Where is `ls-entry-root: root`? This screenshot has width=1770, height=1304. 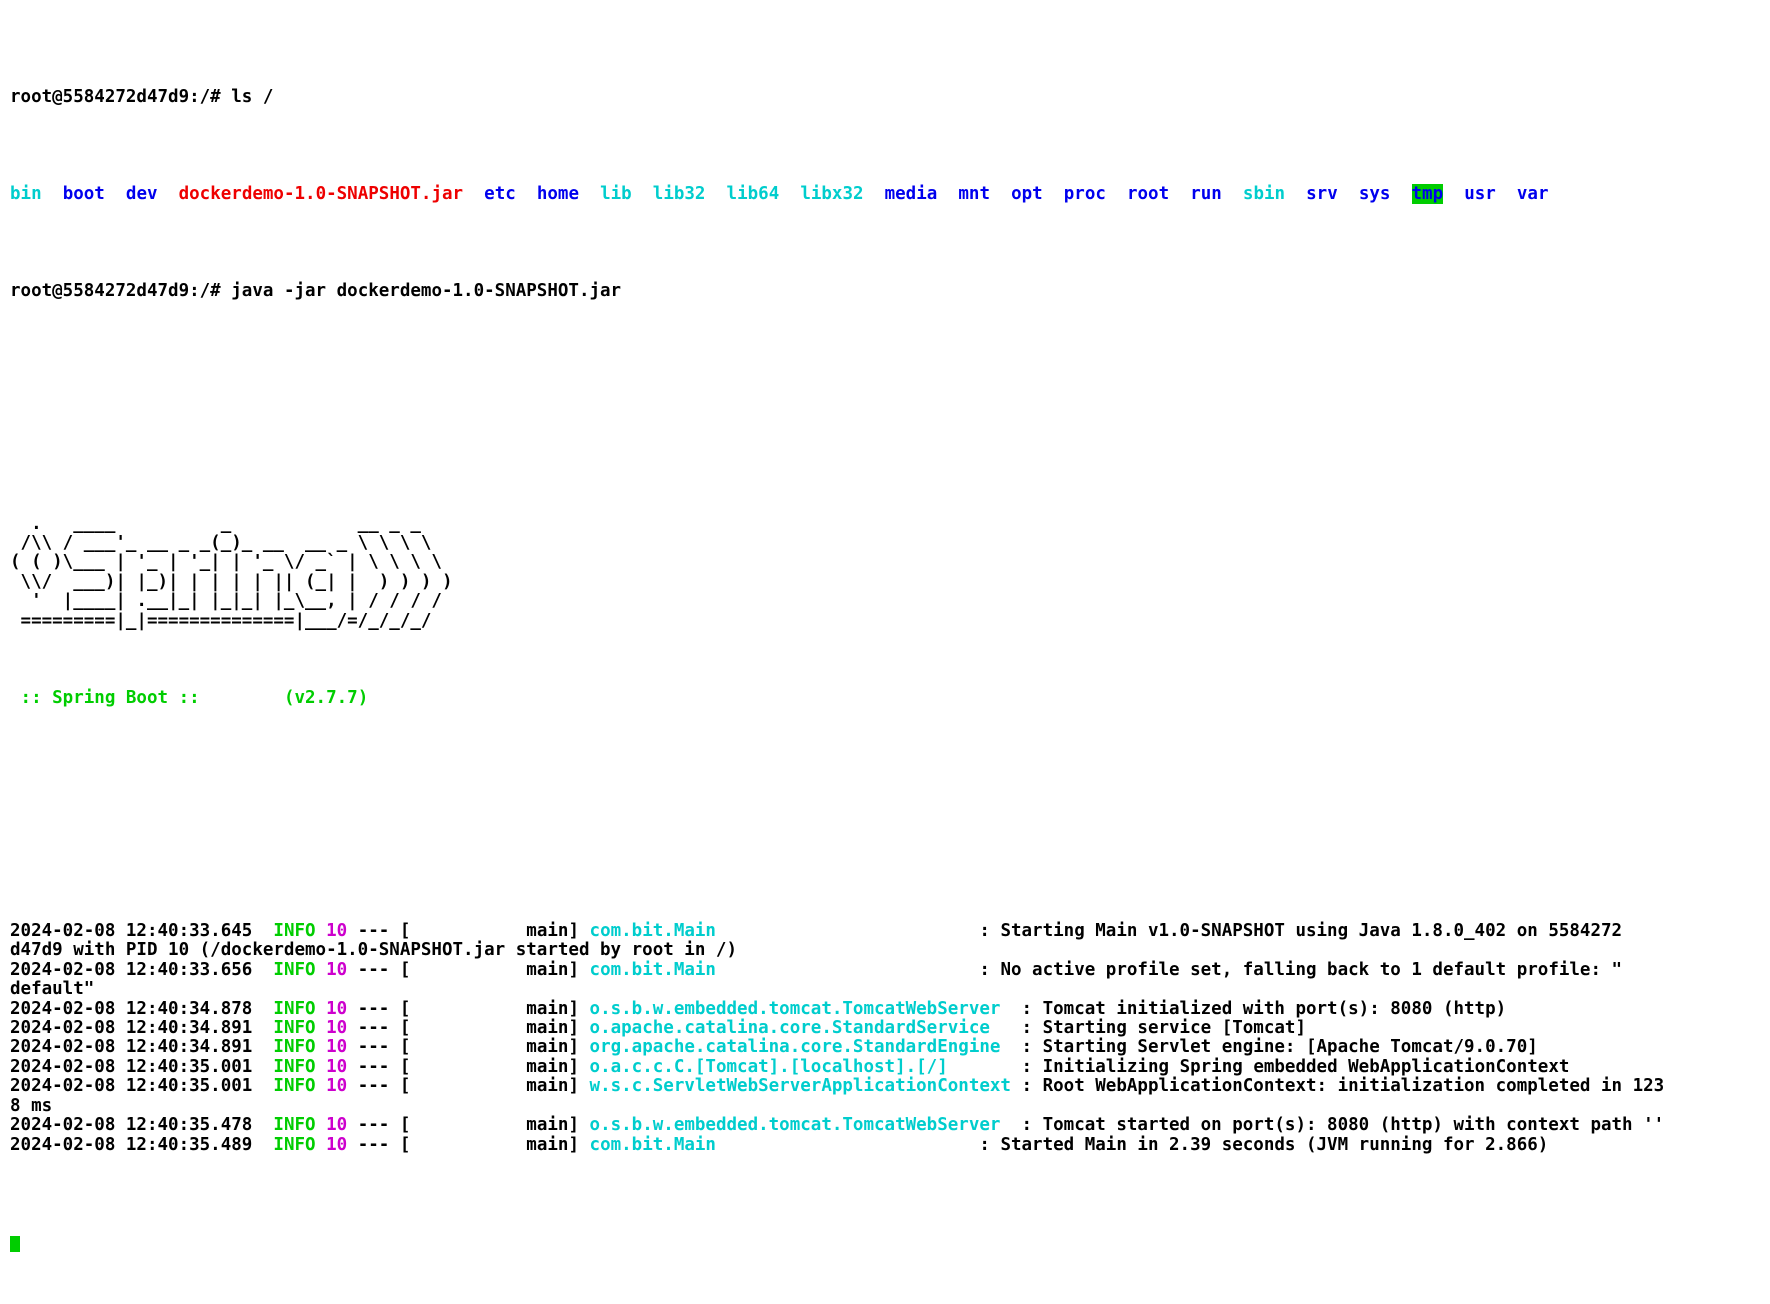 ls-entry-root: root is located at coordinates (1148, 193).